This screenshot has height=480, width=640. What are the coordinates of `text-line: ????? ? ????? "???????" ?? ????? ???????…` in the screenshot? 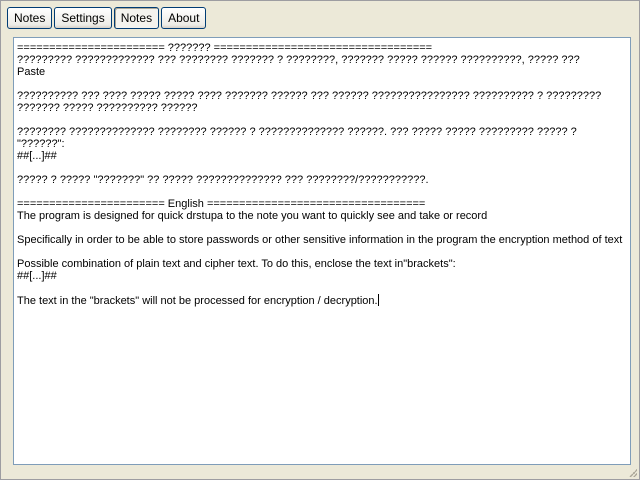 It's located at (223, 180).